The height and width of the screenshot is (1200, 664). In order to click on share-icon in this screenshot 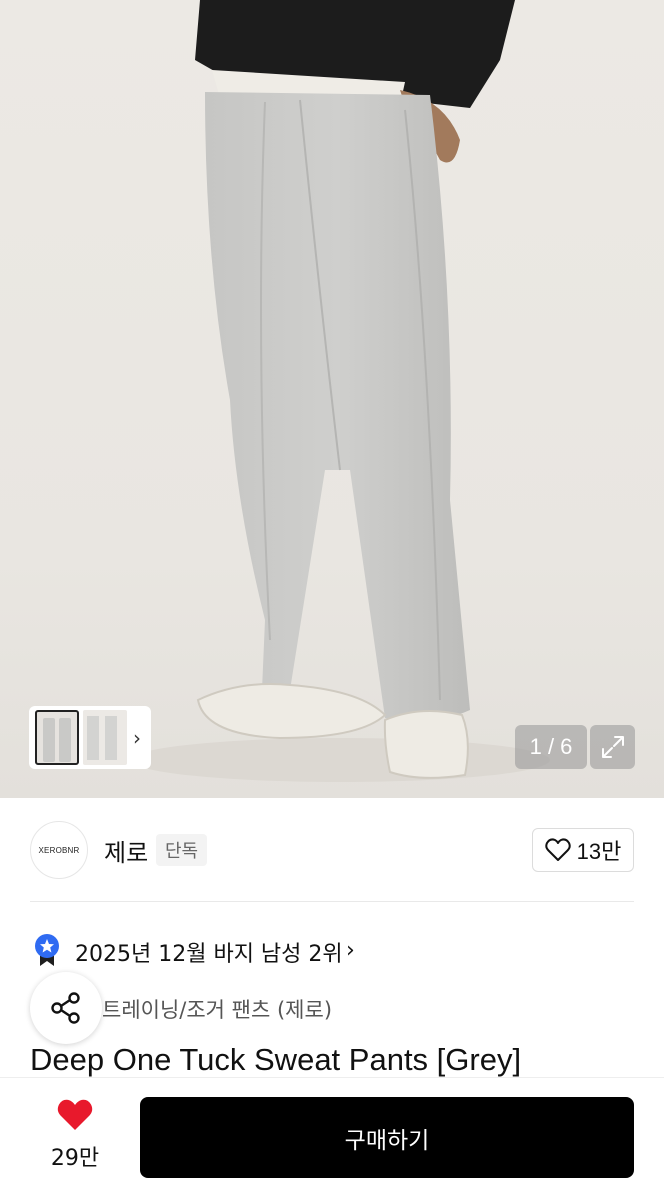, I will do `click(65, 1008)`.